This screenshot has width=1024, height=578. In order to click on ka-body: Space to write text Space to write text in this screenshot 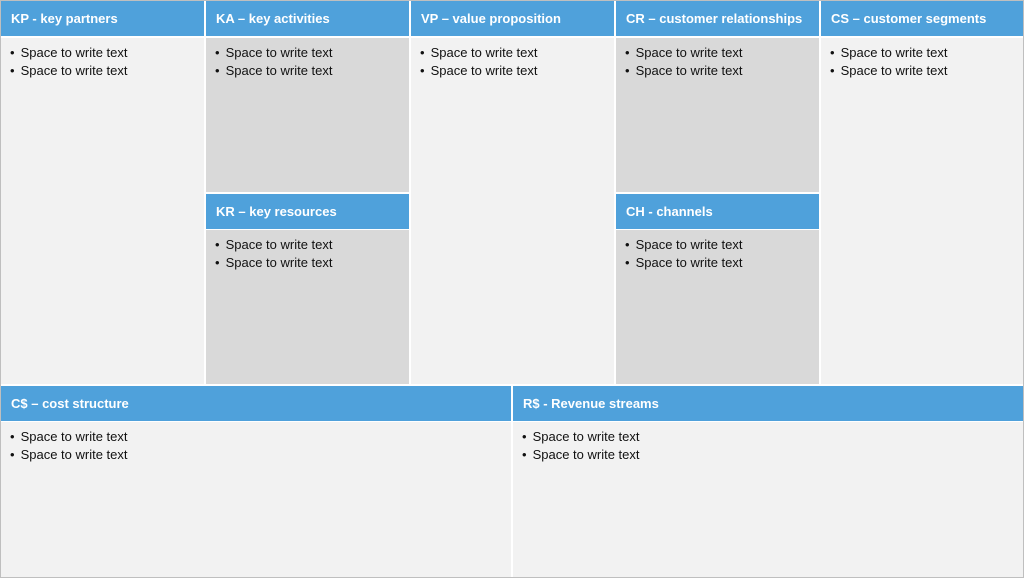, I will do `click(307, 115)`.